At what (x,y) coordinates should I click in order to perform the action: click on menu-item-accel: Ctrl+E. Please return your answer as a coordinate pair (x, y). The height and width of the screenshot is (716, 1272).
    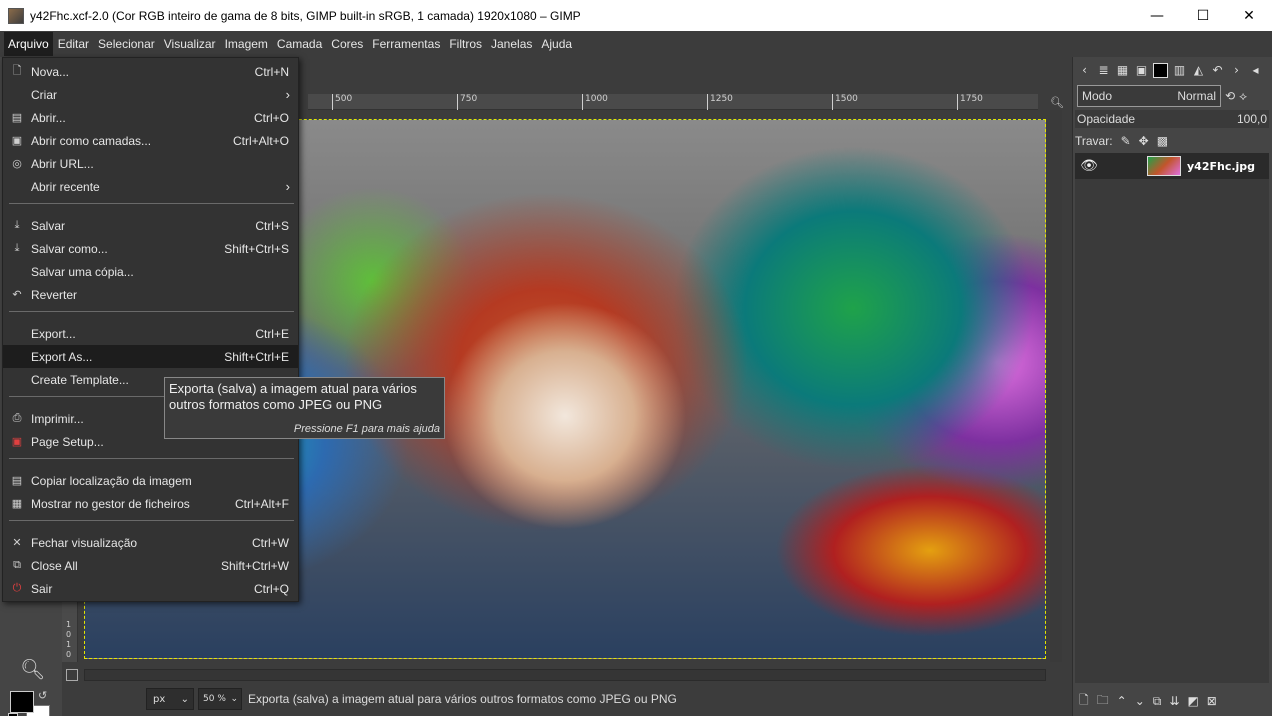
    Looking at the image, I should click on (272, 333).